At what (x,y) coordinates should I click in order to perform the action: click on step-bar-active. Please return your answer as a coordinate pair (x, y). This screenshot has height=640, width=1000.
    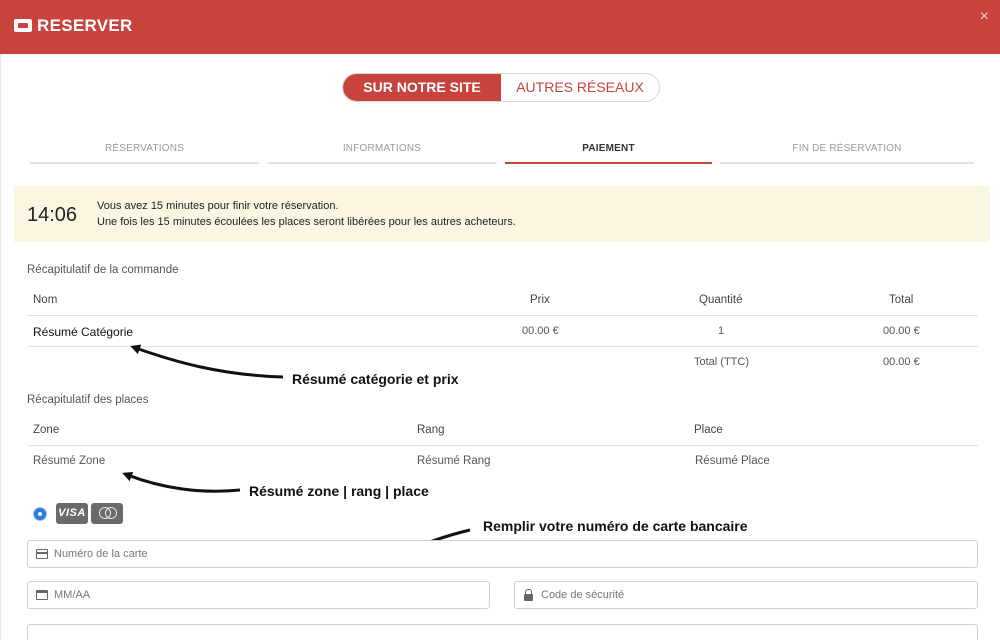
    Looking at the image, I should click on (608, 163).